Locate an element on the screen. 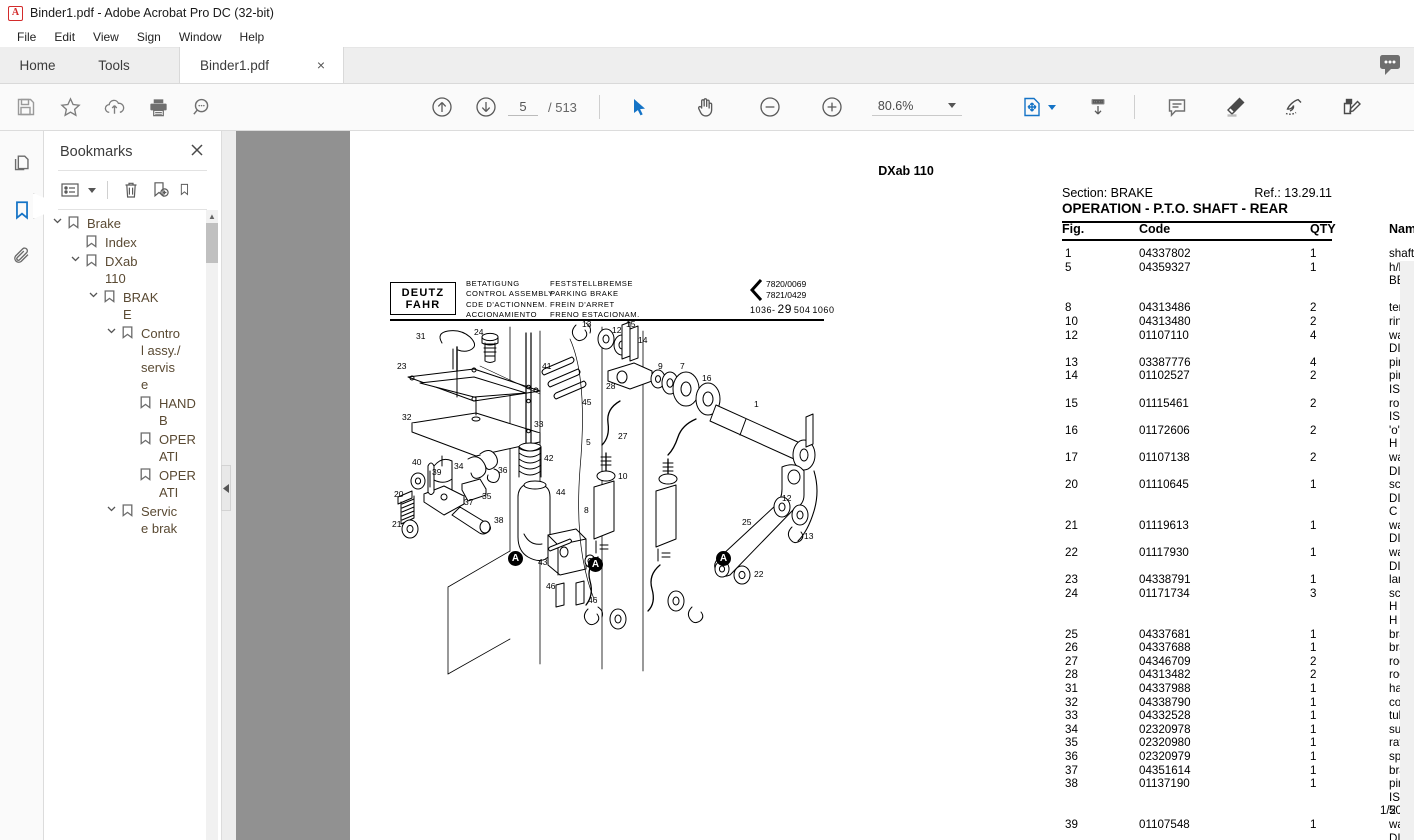 Image resolution: width=1414 pixels, height=840 pixels. bookmark-item: HANDB is located at coordinates (132, 412).